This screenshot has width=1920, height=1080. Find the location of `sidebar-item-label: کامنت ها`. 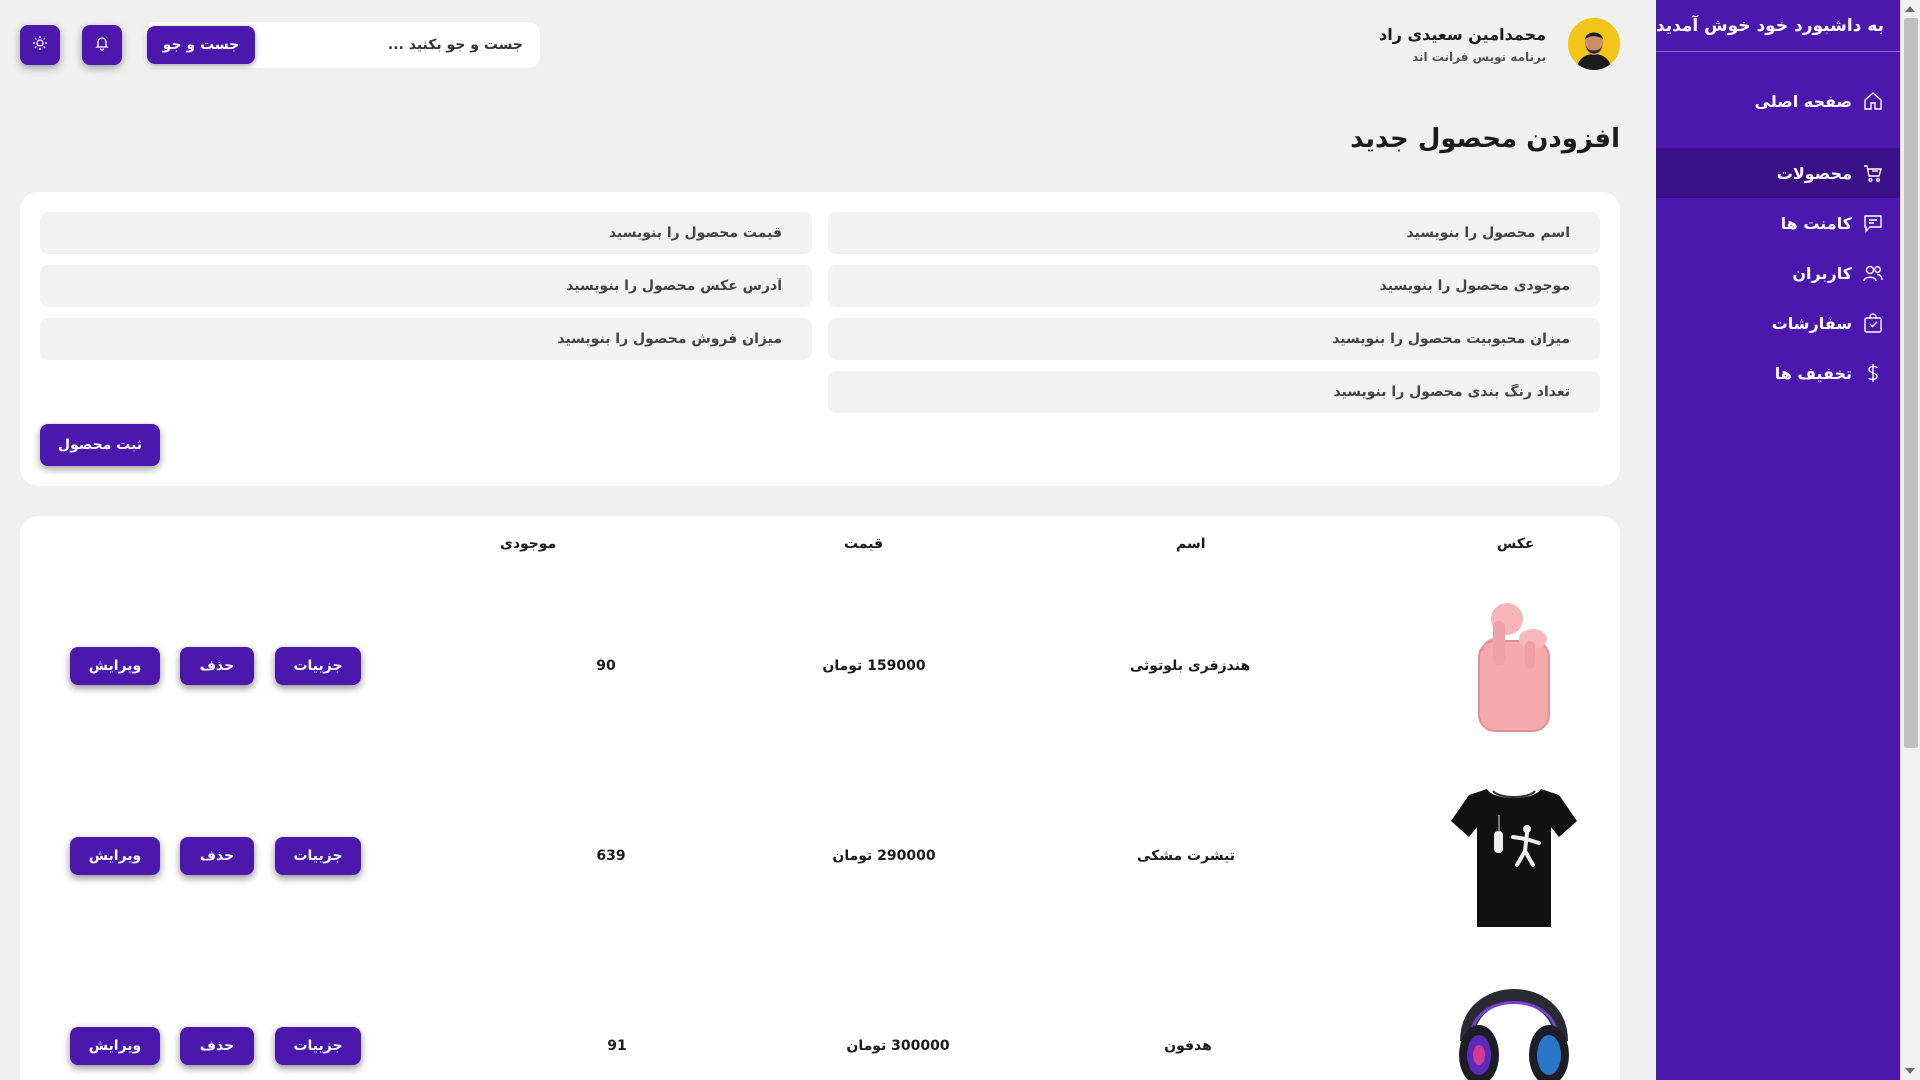

sidebar-item-label: کامنت ها is located at coordinates (1816, 223).